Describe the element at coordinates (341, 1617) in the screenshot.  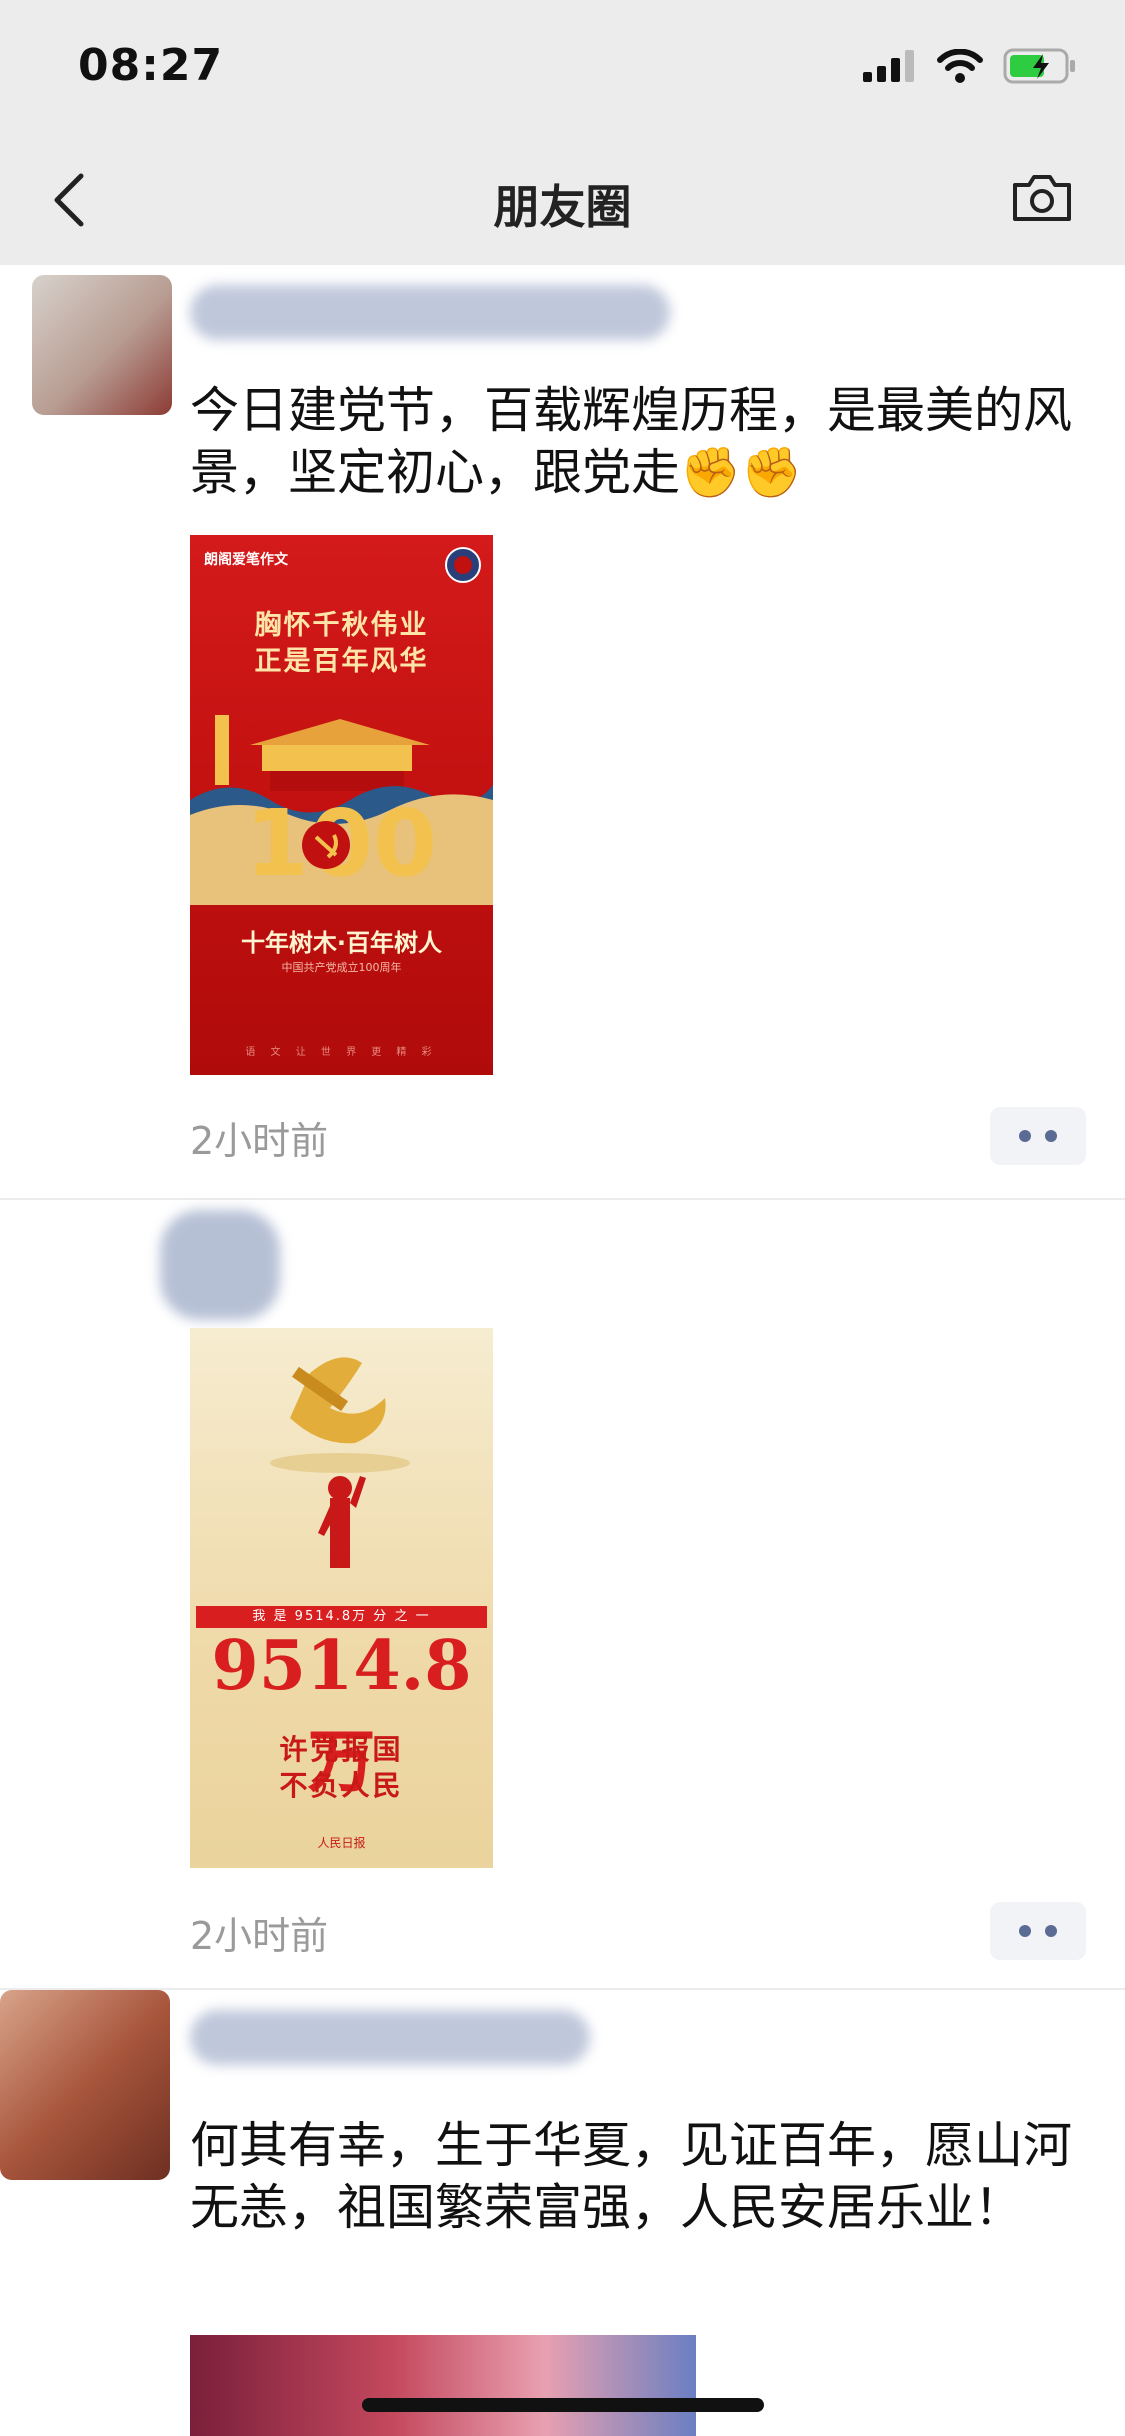
I see `poster-band: 我 是 9514.8万 分 之 一` at that location.